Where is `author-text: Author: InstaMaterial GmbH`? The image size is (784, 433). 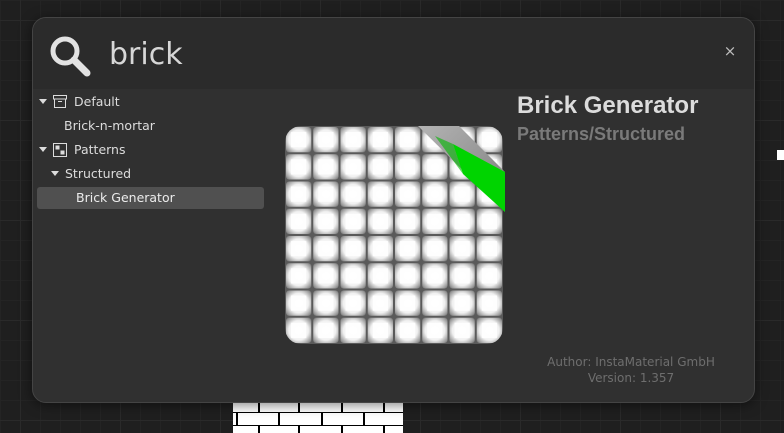 author-text: Author: InstaMaterial GmbH is located at coordinates (631, 362).